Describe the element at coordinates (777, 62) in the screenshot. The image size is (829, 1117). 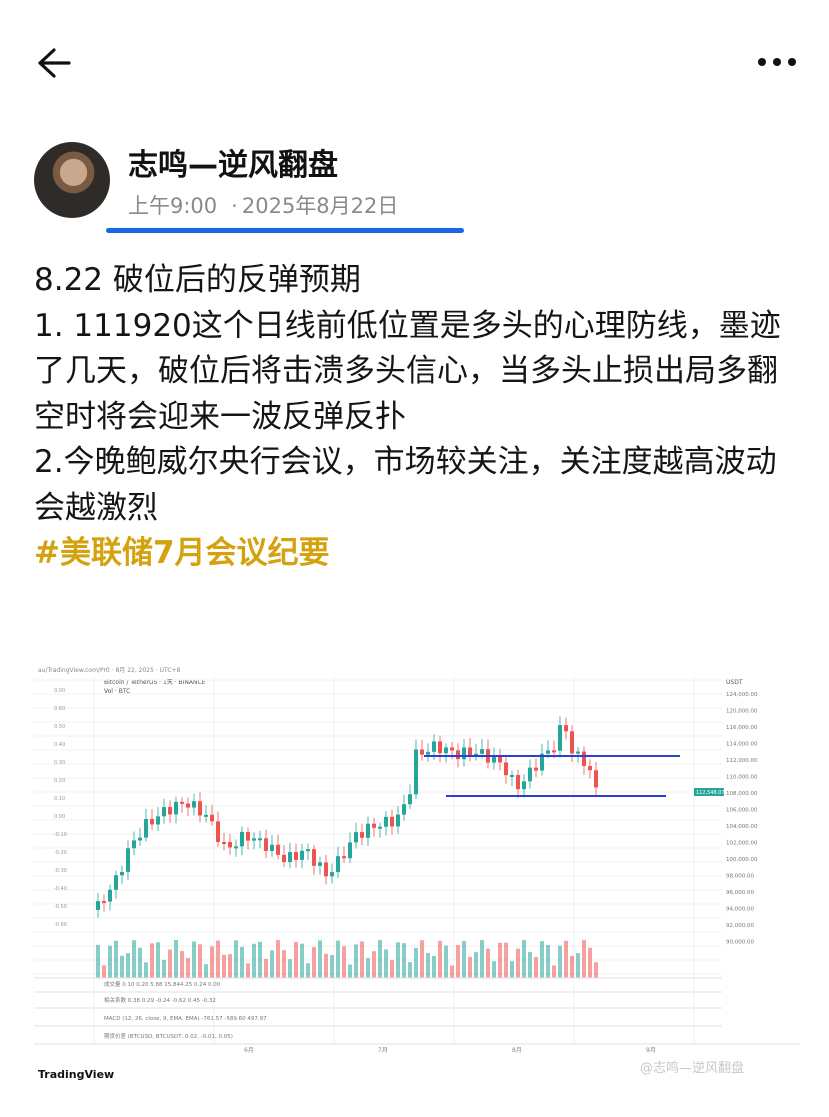
I see `more-options-icon` at that location.